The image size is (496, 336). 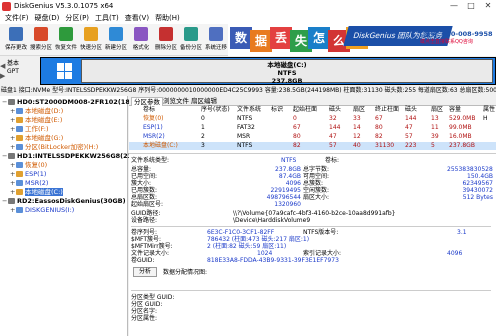 What do you see at coordinates (107, 18) in the screenshot?
I see `menu-tools: 工具(T)` at bounding box center [107, 18].